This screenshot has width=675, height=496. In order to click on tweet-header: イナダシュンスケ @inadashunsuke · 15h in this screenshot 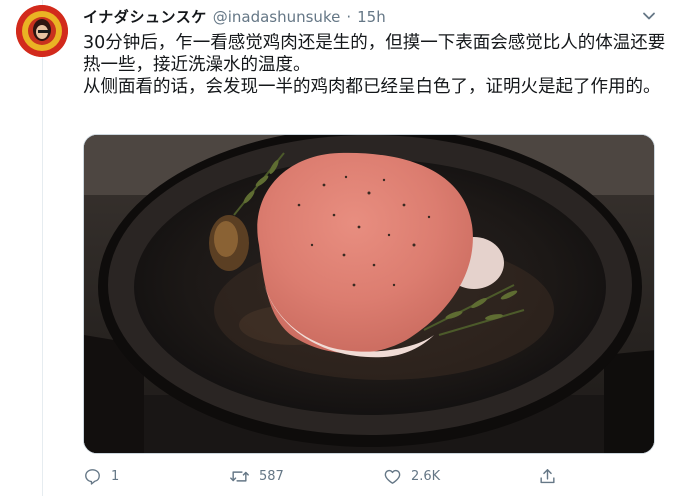, I will do `click(234, 16)`.